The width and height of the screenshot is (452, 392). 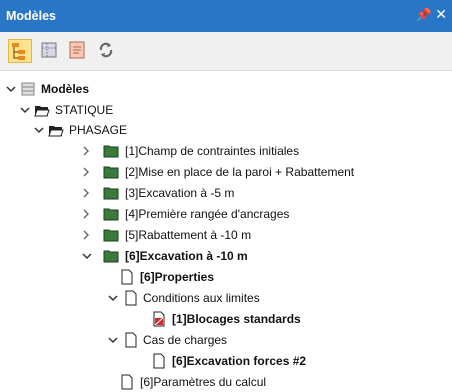 What do you see at coordinates (226, 16) in the screenshot?
I see `panel-title-bar: Modèles 📌 ✕` at bounding box center [226, 16].